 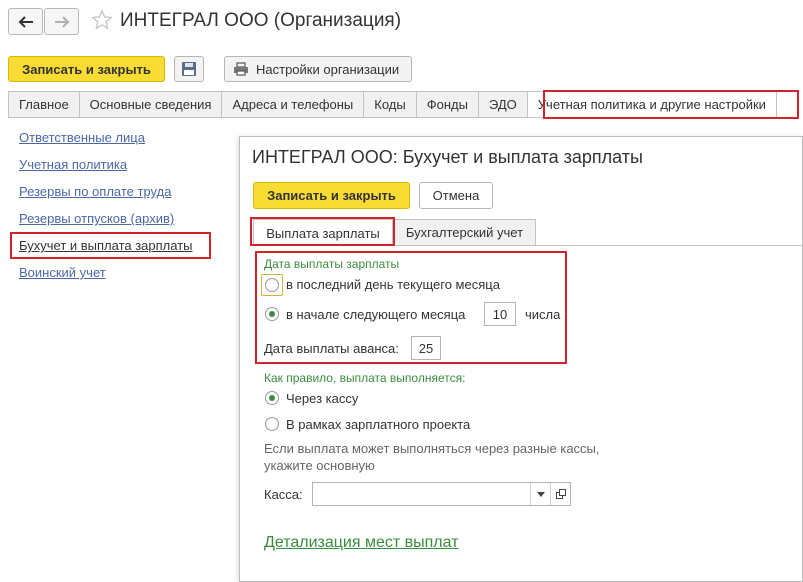 I want to click on kassa-select, so click(x=441, y=494).